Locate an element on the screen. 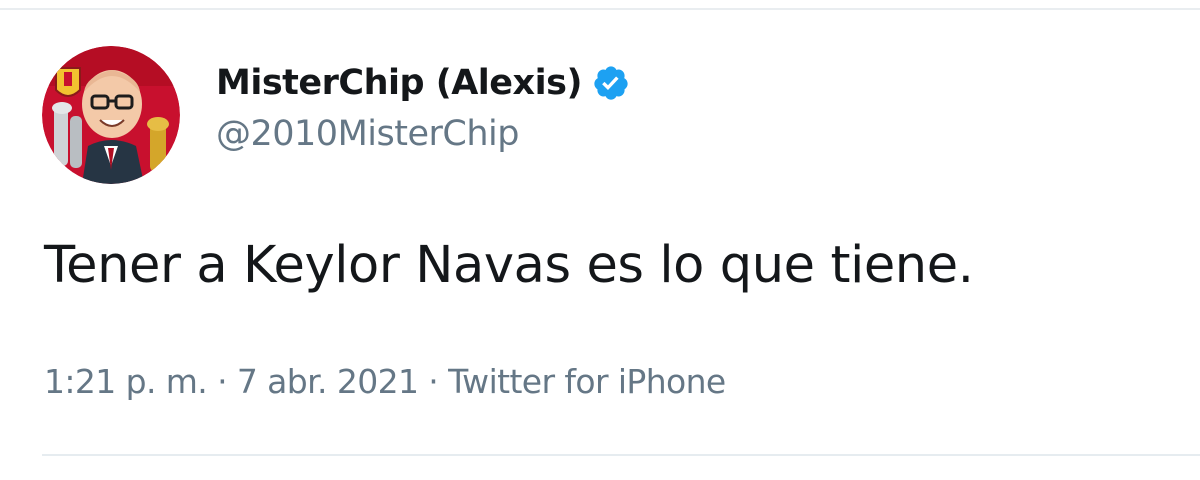 The width and height of the screenshot is (1200, 480). user-handle: @2010MisterChip is located at coordinates (367, 134).